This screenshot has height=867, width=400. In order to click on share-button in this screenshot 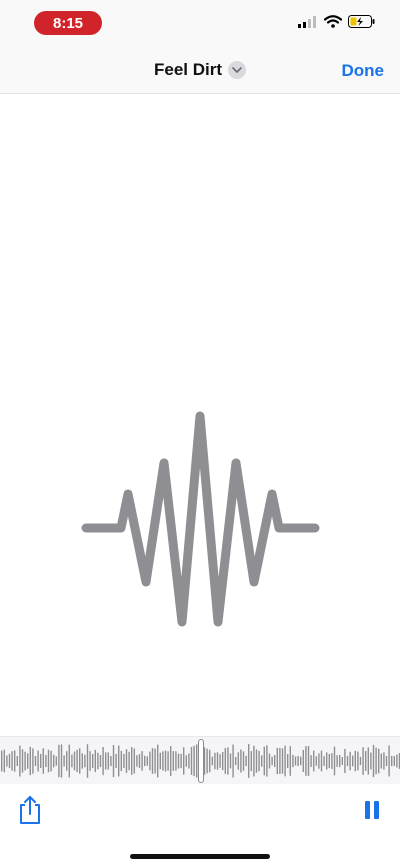, I will do `click(30, 810)`.